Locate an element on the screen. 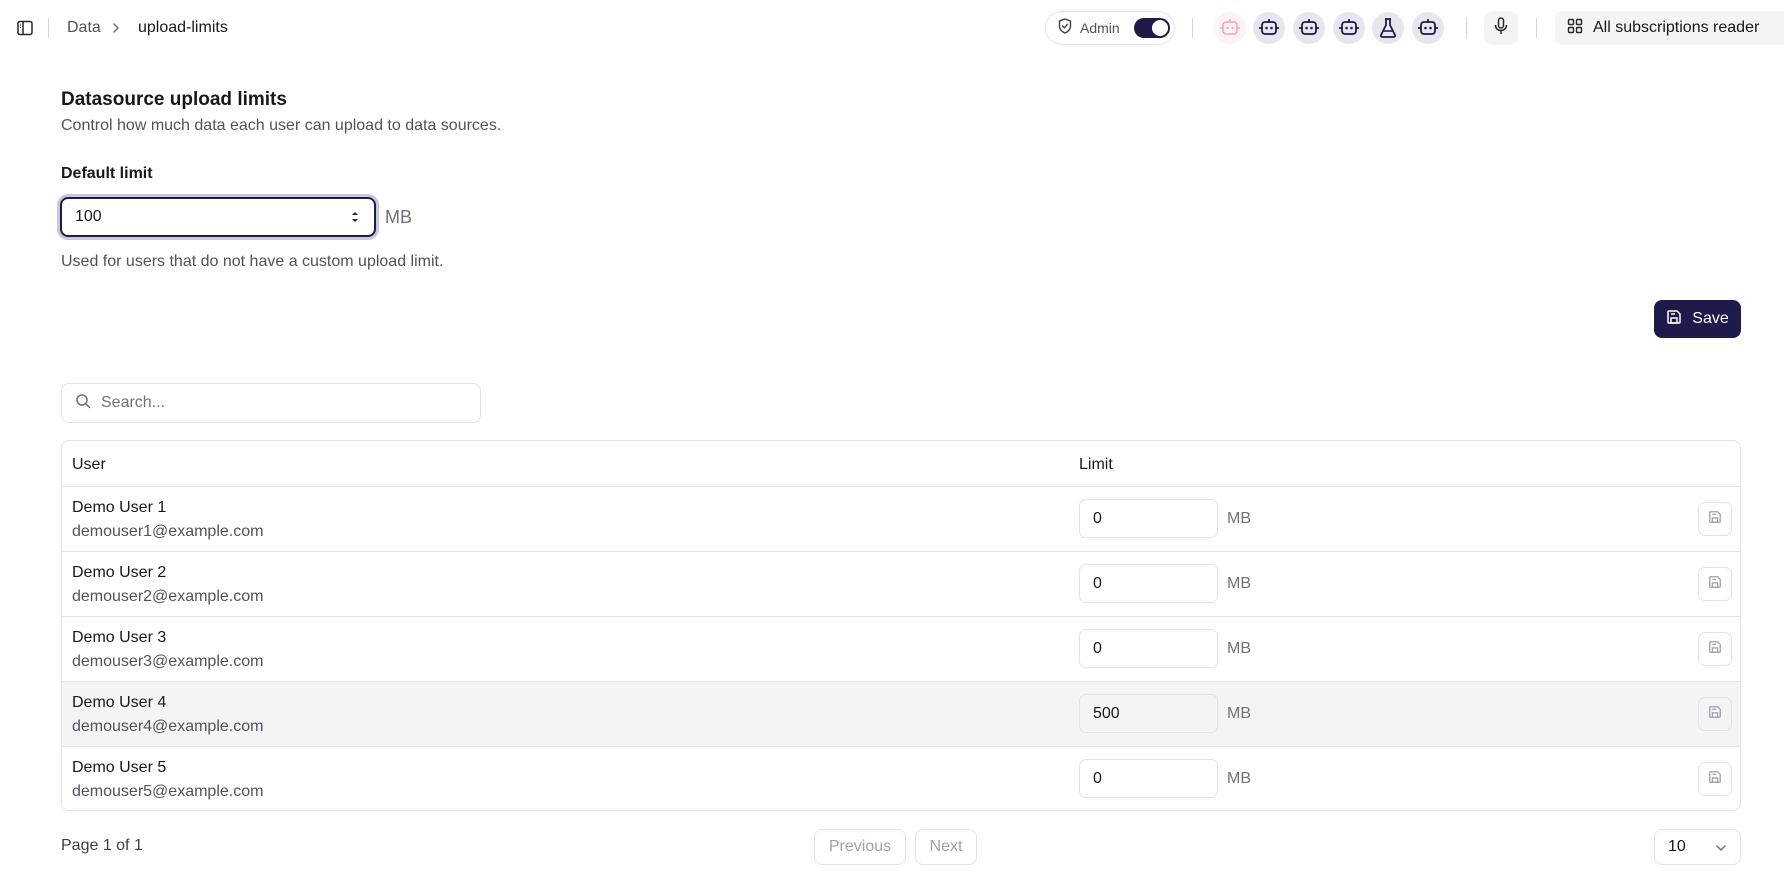 This screenshot has width=1784, height=882. default-limit-input is located at coordinates (200, 217).